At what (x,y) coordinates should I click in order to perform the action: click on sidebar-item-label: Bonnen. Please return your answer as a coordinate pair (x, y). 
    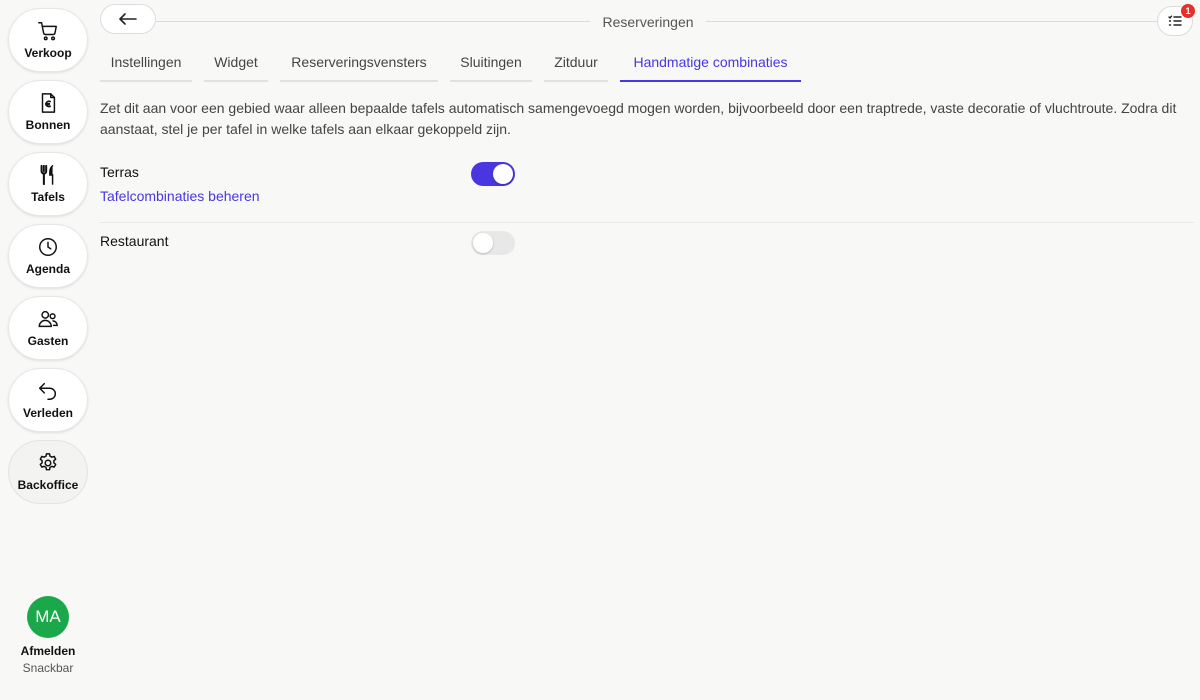
    Looking at the image, I should click on (48, 125).